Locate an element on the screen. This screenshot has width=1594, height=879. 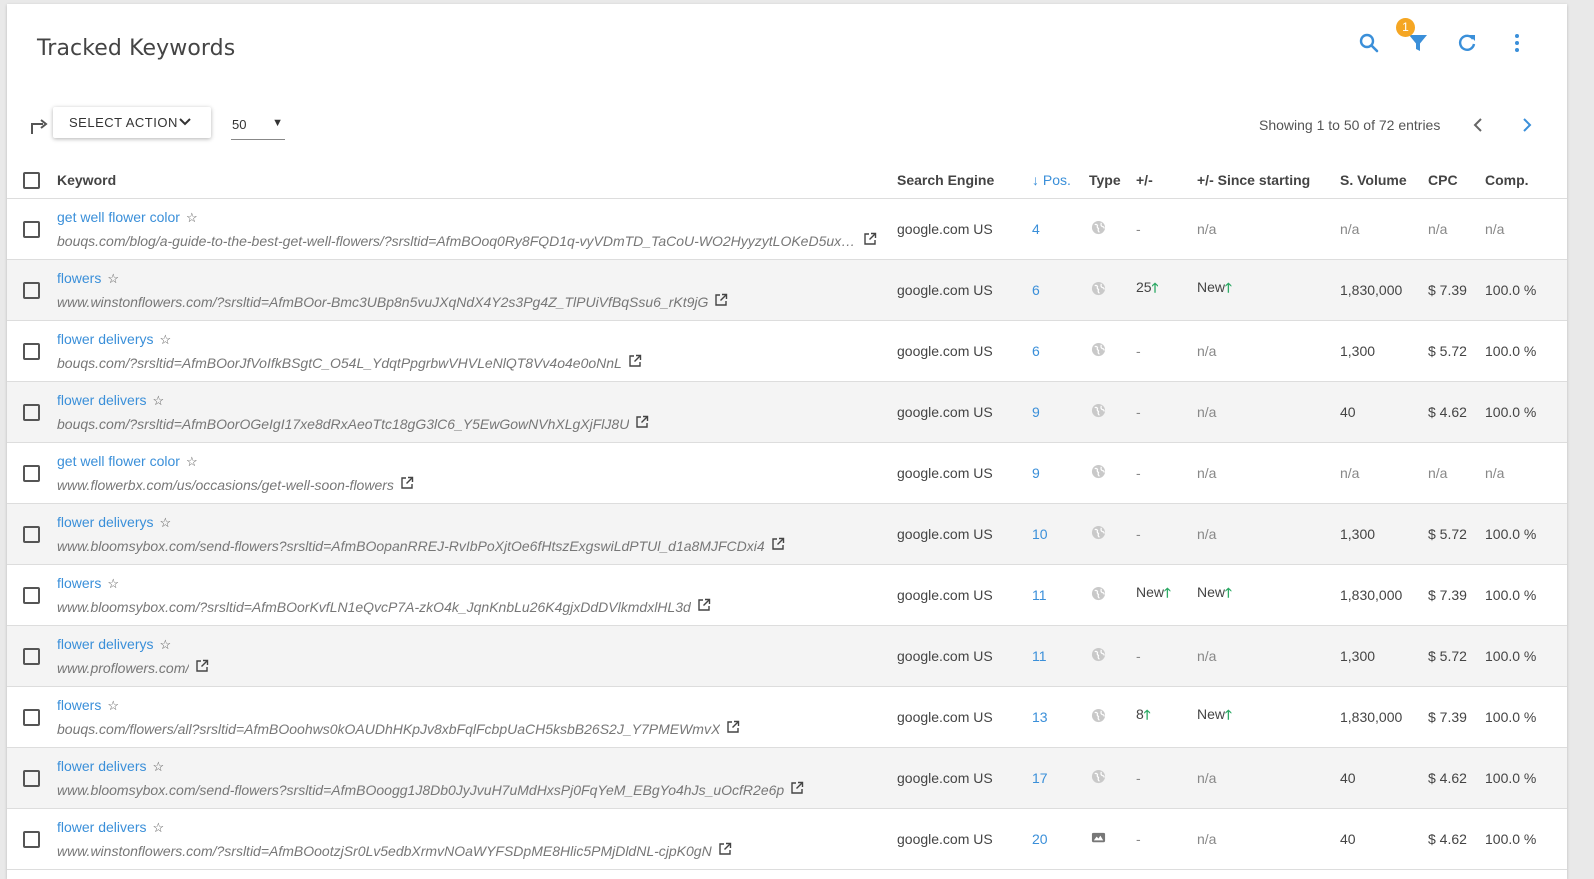
refresh-icon is located at coordinates (1467, 43).